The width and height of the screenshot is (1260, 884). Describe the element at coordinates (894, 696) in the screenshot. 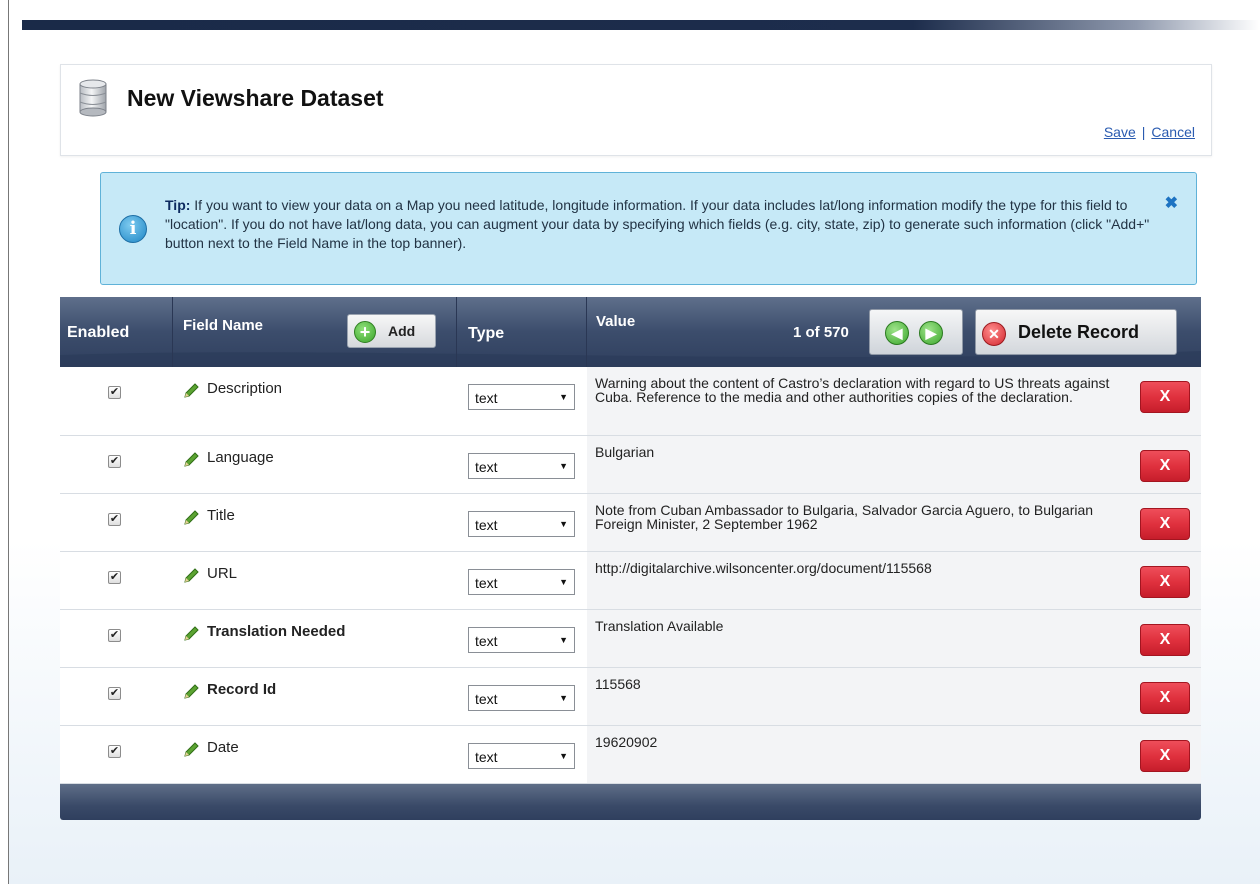

I see `value-cell: 115568 X` at that location.